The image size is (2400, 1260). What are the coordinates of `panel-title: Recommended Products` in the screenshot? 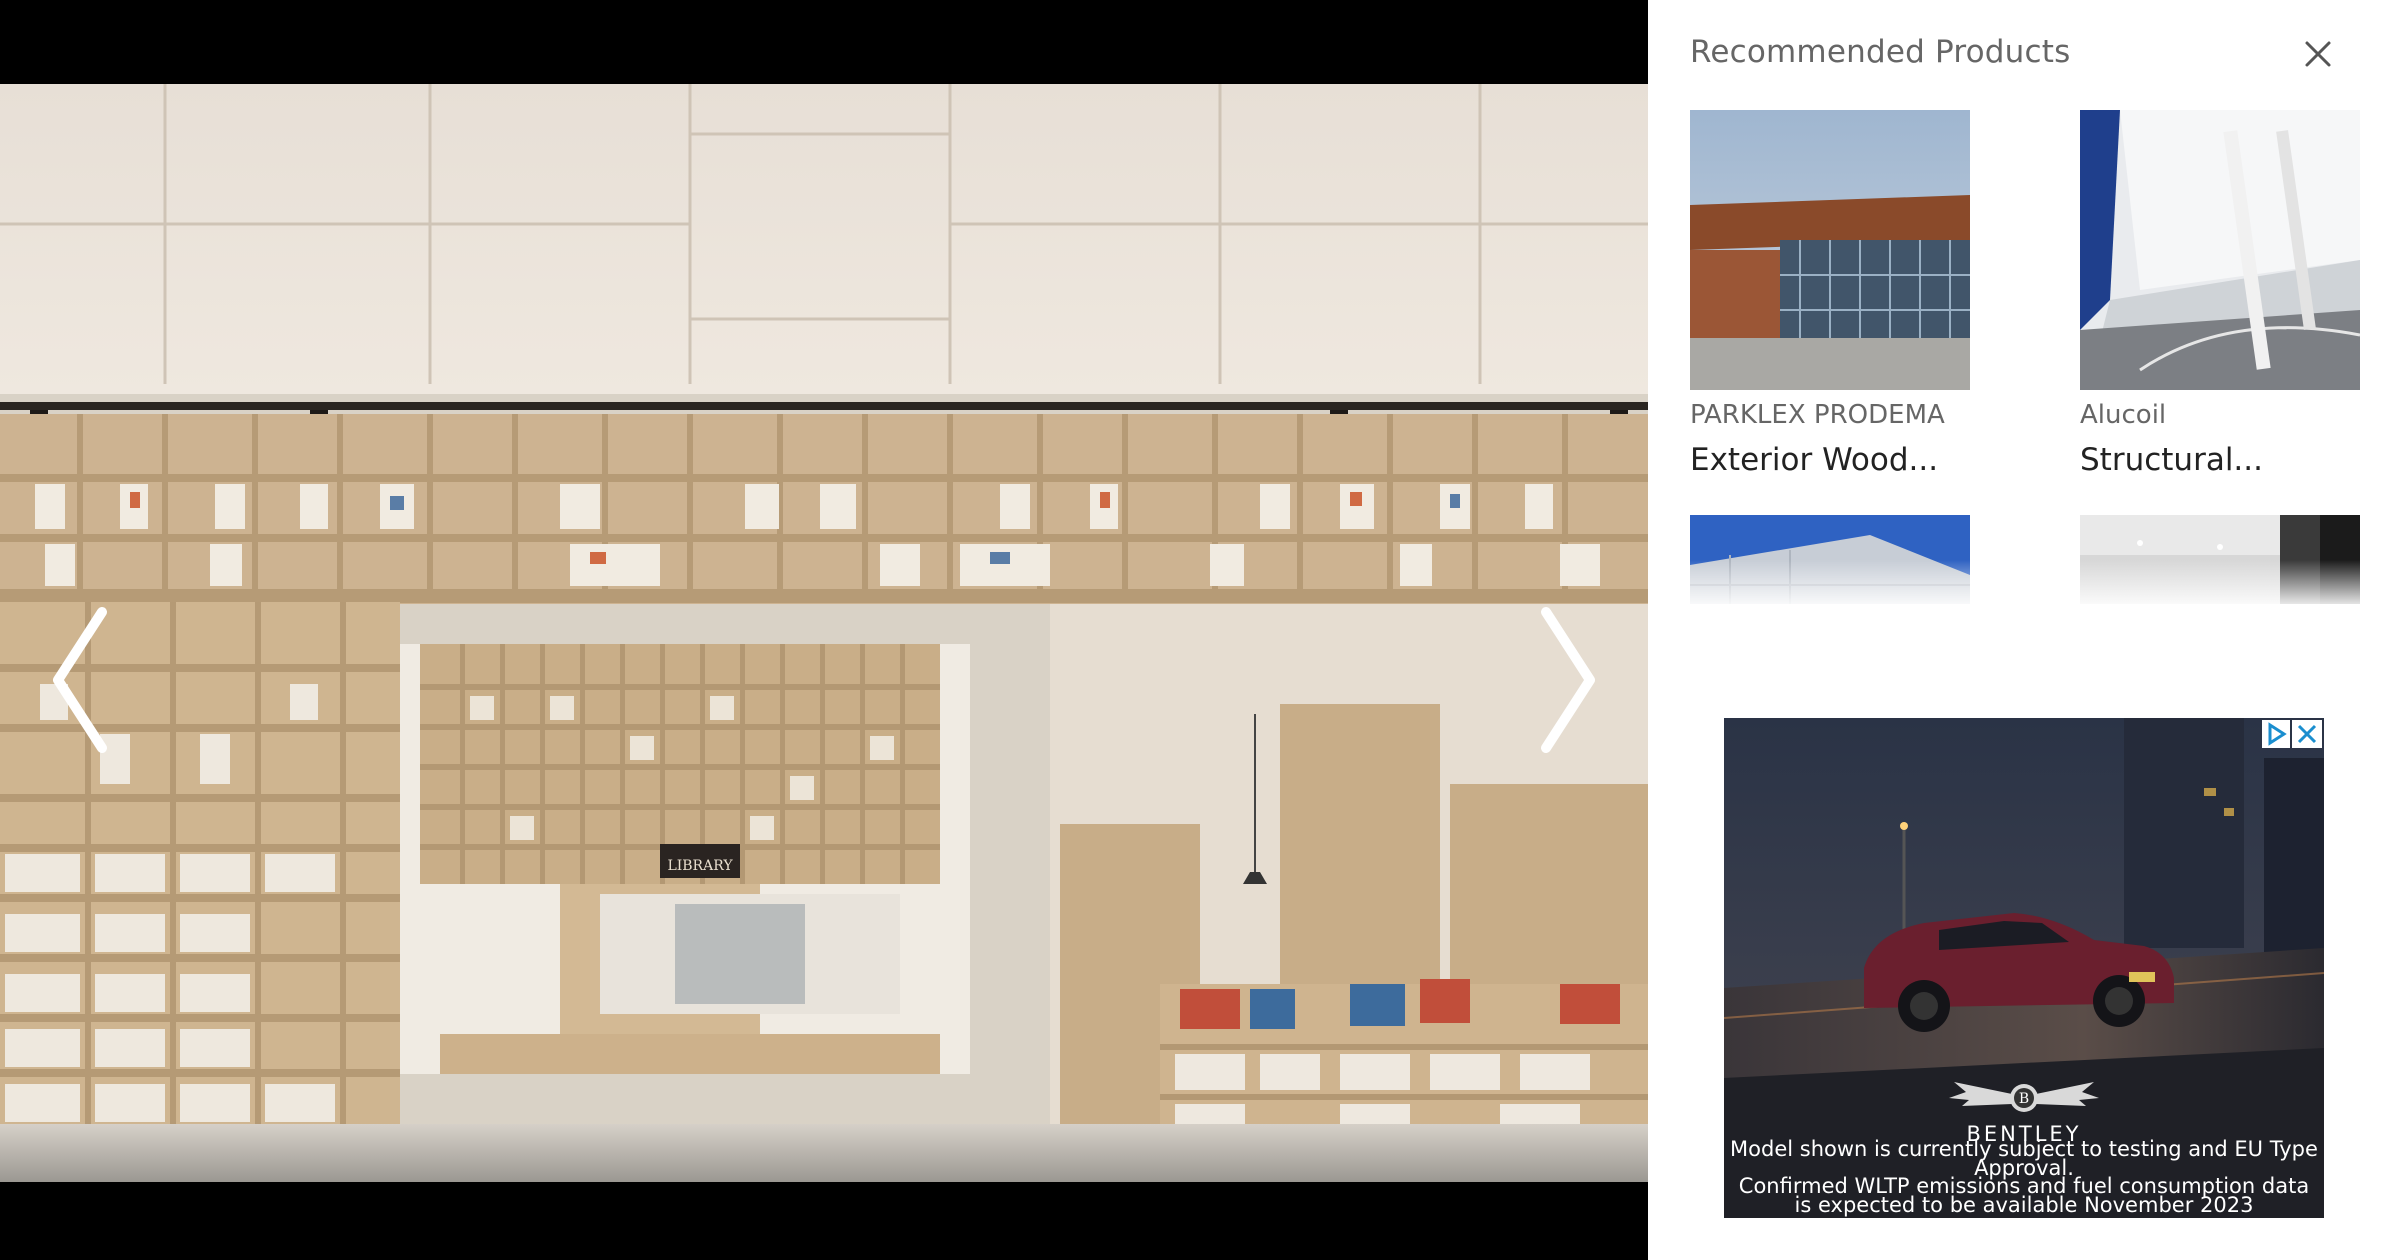 It's located at (1880, 52).